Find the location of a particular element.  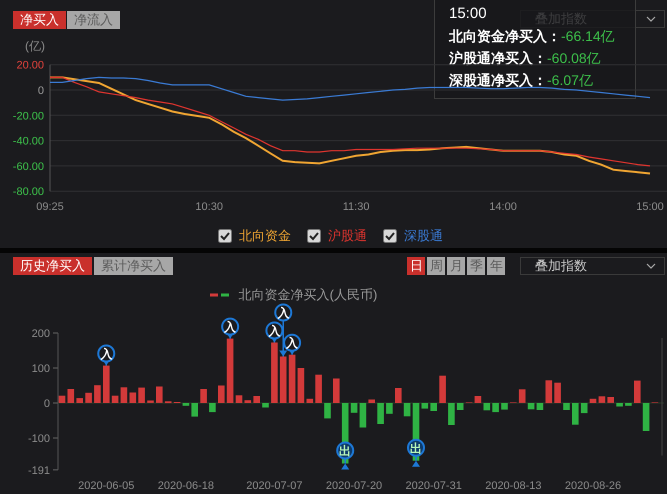

period-tab: 年 is located at coordinates (496, 266).